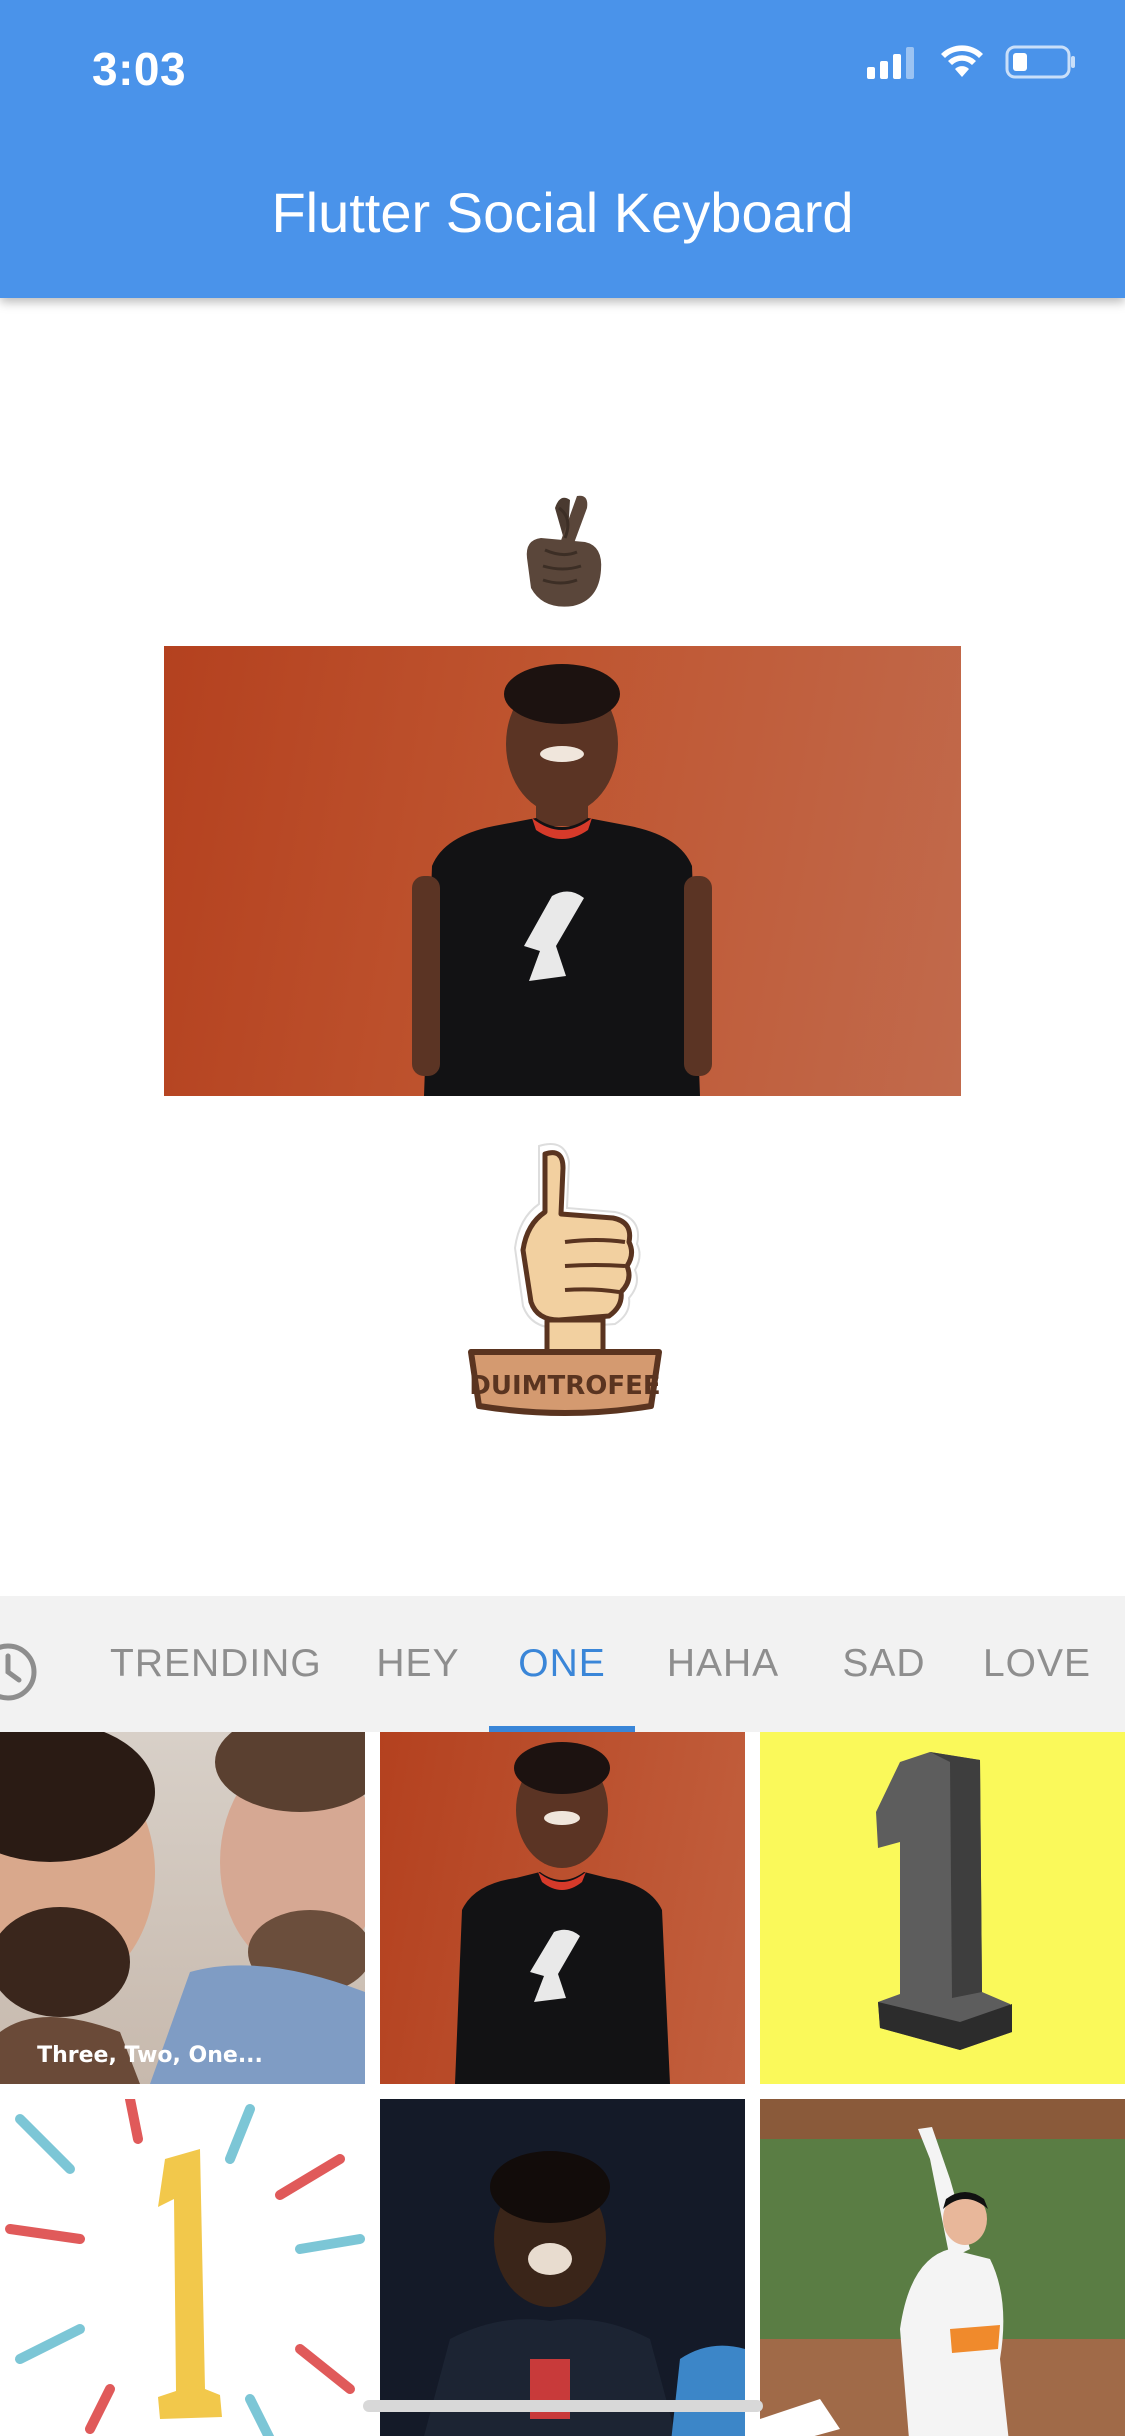 This screenshot has width=1125, height=2436. I want to click on tab-haha: HAHA, so click(723, 1664).